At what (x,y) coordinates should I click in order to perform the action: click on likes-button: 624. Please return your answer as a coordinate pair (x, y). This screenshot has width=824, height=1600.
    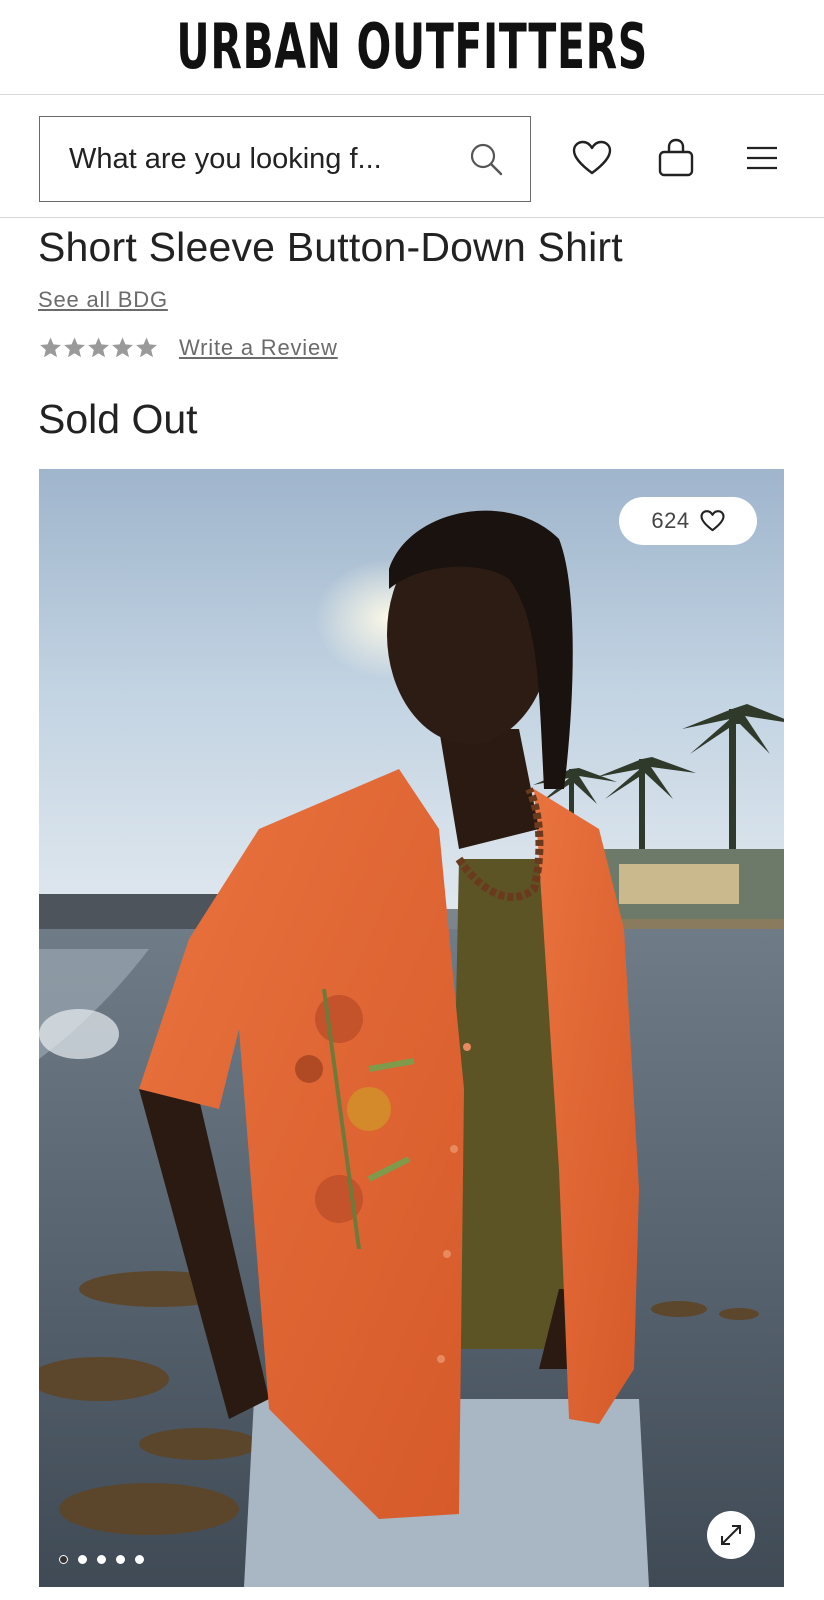
    Looking at the image, I should click on (688, 521).